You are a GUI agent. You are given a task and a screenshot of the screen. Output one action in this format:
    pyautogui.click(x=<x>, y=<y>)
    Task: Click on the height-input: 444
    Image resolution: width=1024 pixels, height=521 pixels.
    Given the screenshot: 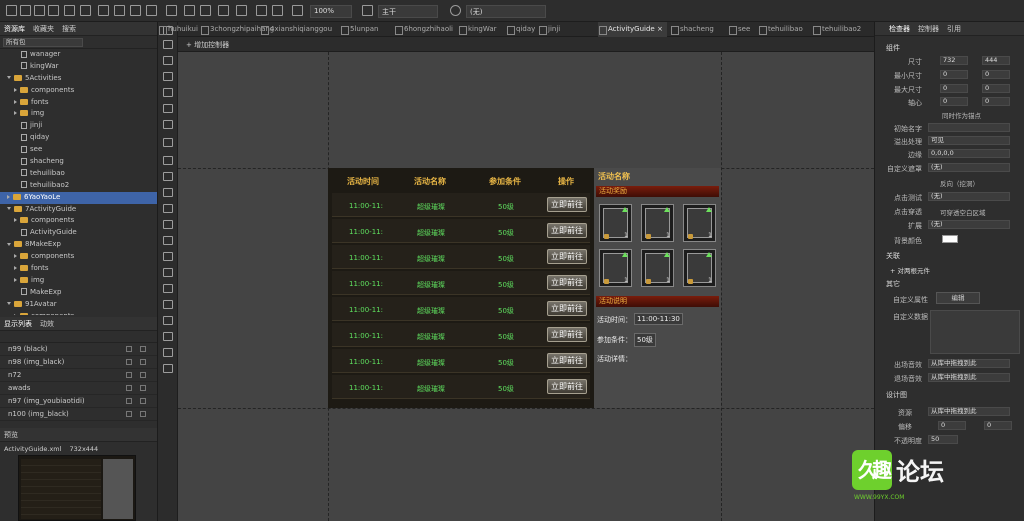 What is the action you would take?
    pyautogui.click(x=996, y=60)
    